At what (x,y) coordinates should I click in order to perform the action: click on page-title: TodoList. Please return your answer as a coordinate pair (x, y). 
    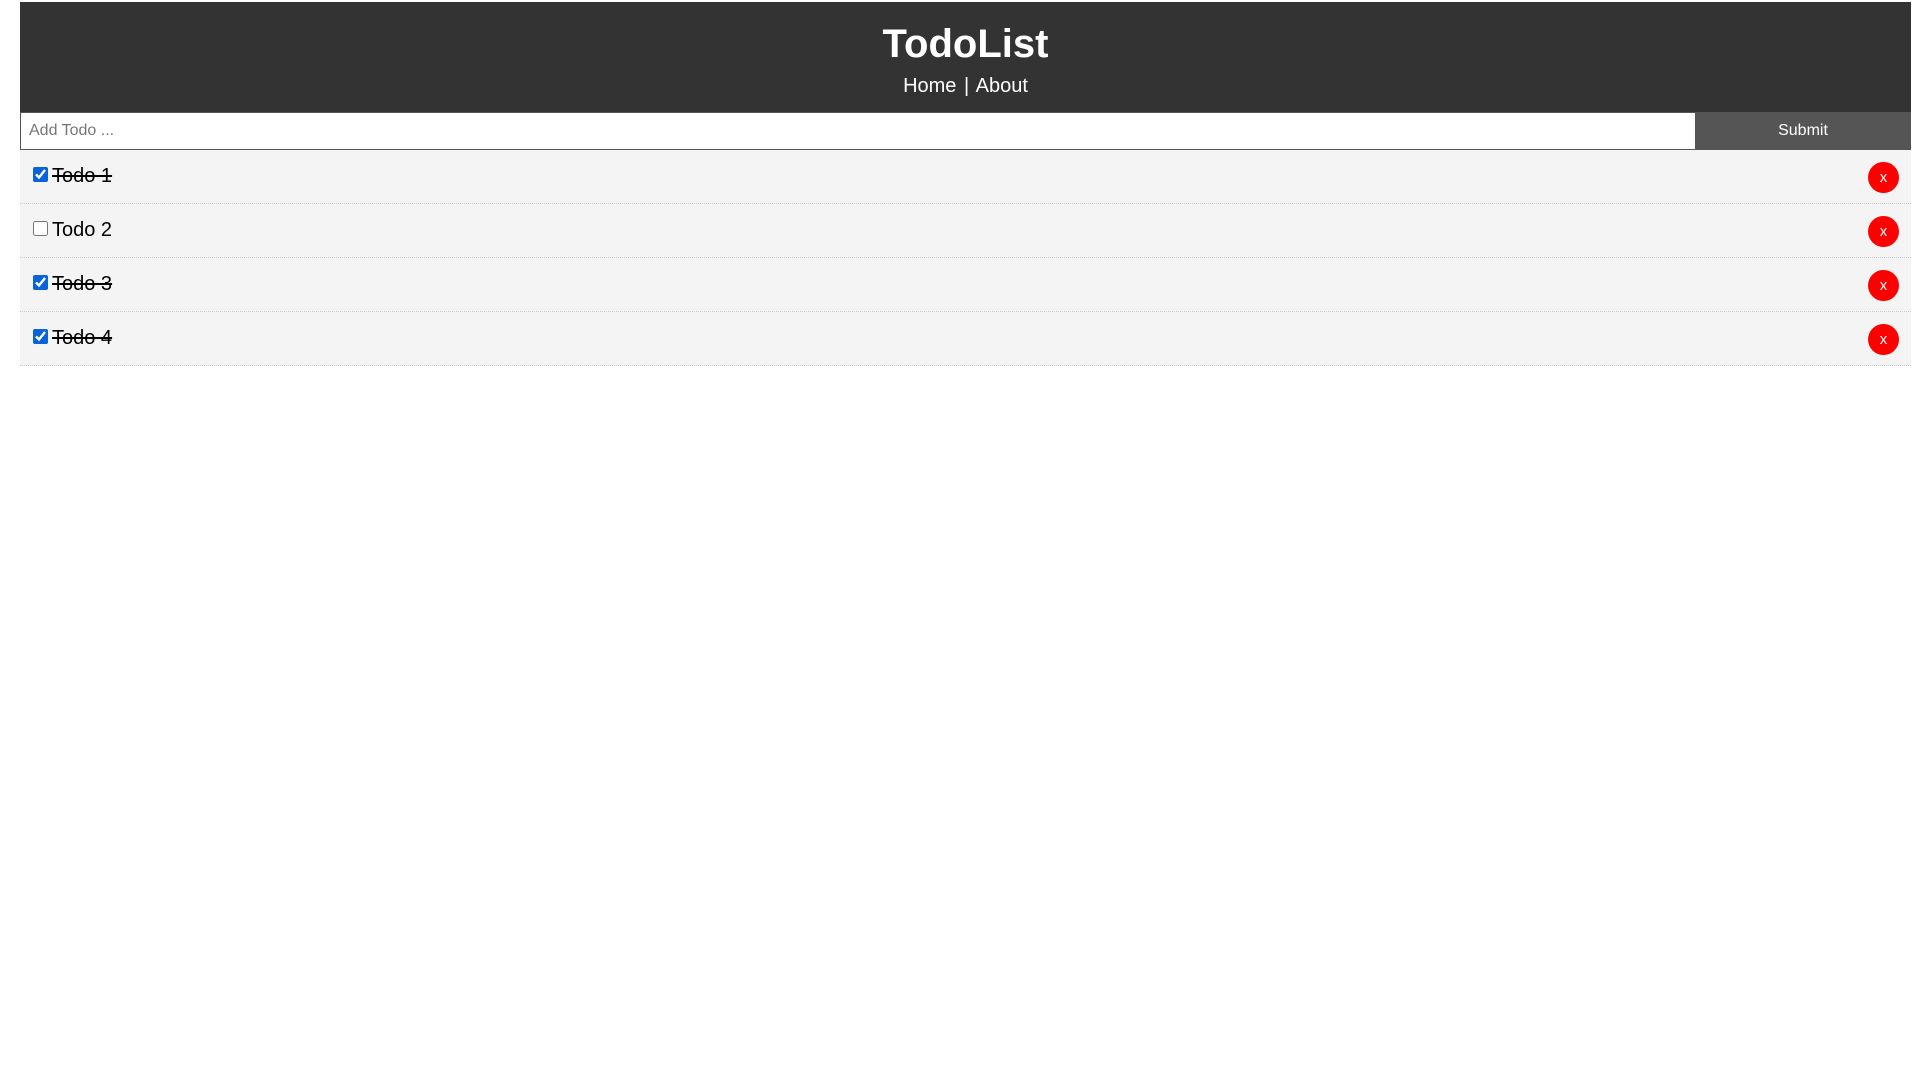
    Looking at the image, I should click on (965, 44).